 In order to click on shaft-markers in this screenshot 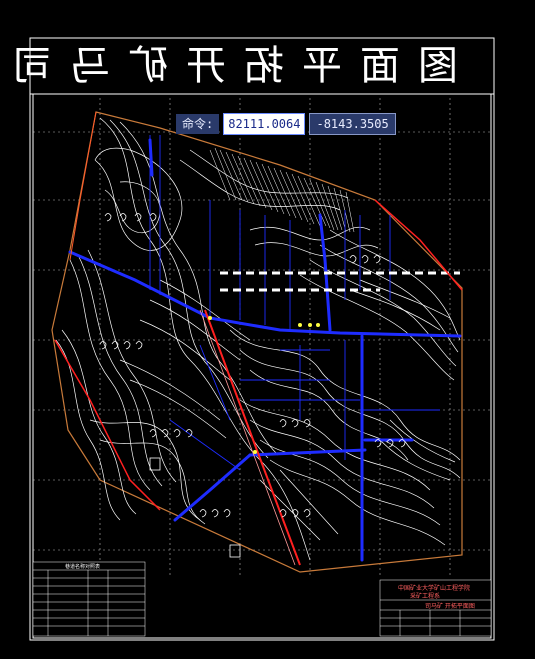, I will do `click(264, 385)`.